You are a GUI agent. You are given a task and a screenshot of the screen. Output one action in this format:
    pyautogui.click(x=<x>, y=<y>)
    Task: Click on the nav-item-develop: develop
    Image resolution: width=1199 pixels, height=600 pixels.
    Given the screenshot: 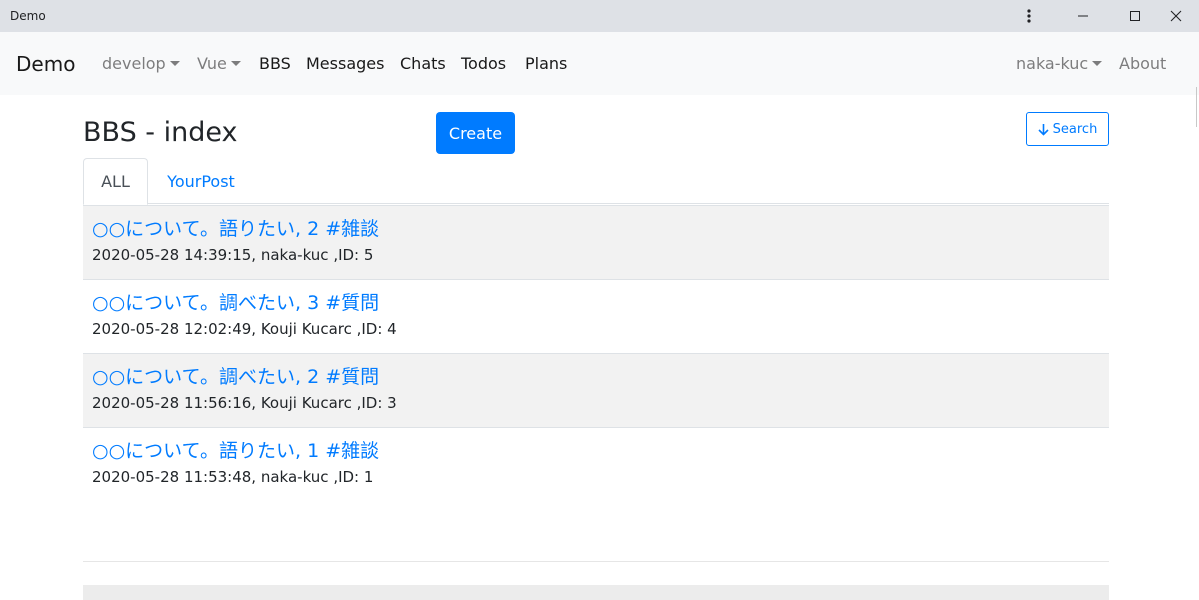 What is the action you would take?
    pyautogui.click(x=141, y=64)
    